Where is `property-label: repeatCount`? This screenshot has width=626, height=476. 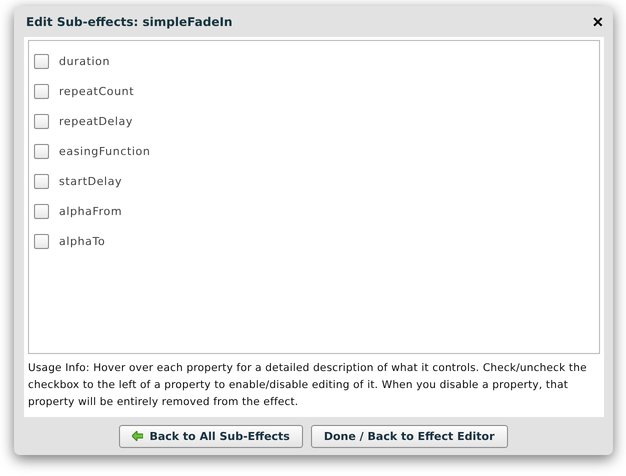
property-label: repeatCount is located at coordinates (96, 91).